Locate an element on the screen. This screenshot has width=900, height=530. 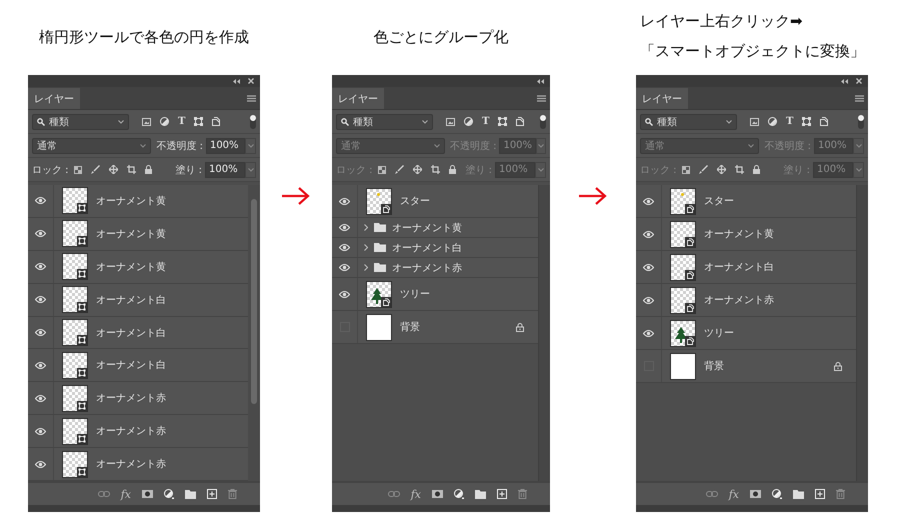
opacity-caret-button is located at coordinates (250, 146).